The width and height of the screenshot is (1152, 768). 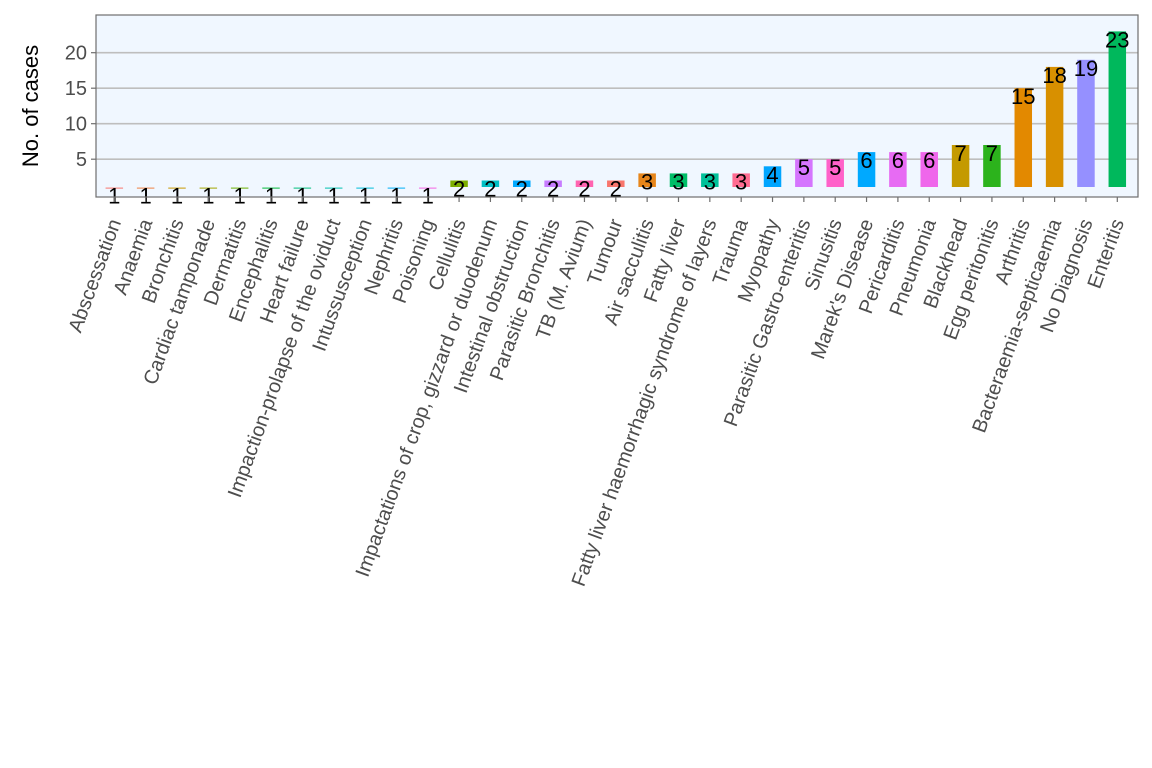 I want to click on y-axis-title: No. of cases, so click(x=30, y=106).